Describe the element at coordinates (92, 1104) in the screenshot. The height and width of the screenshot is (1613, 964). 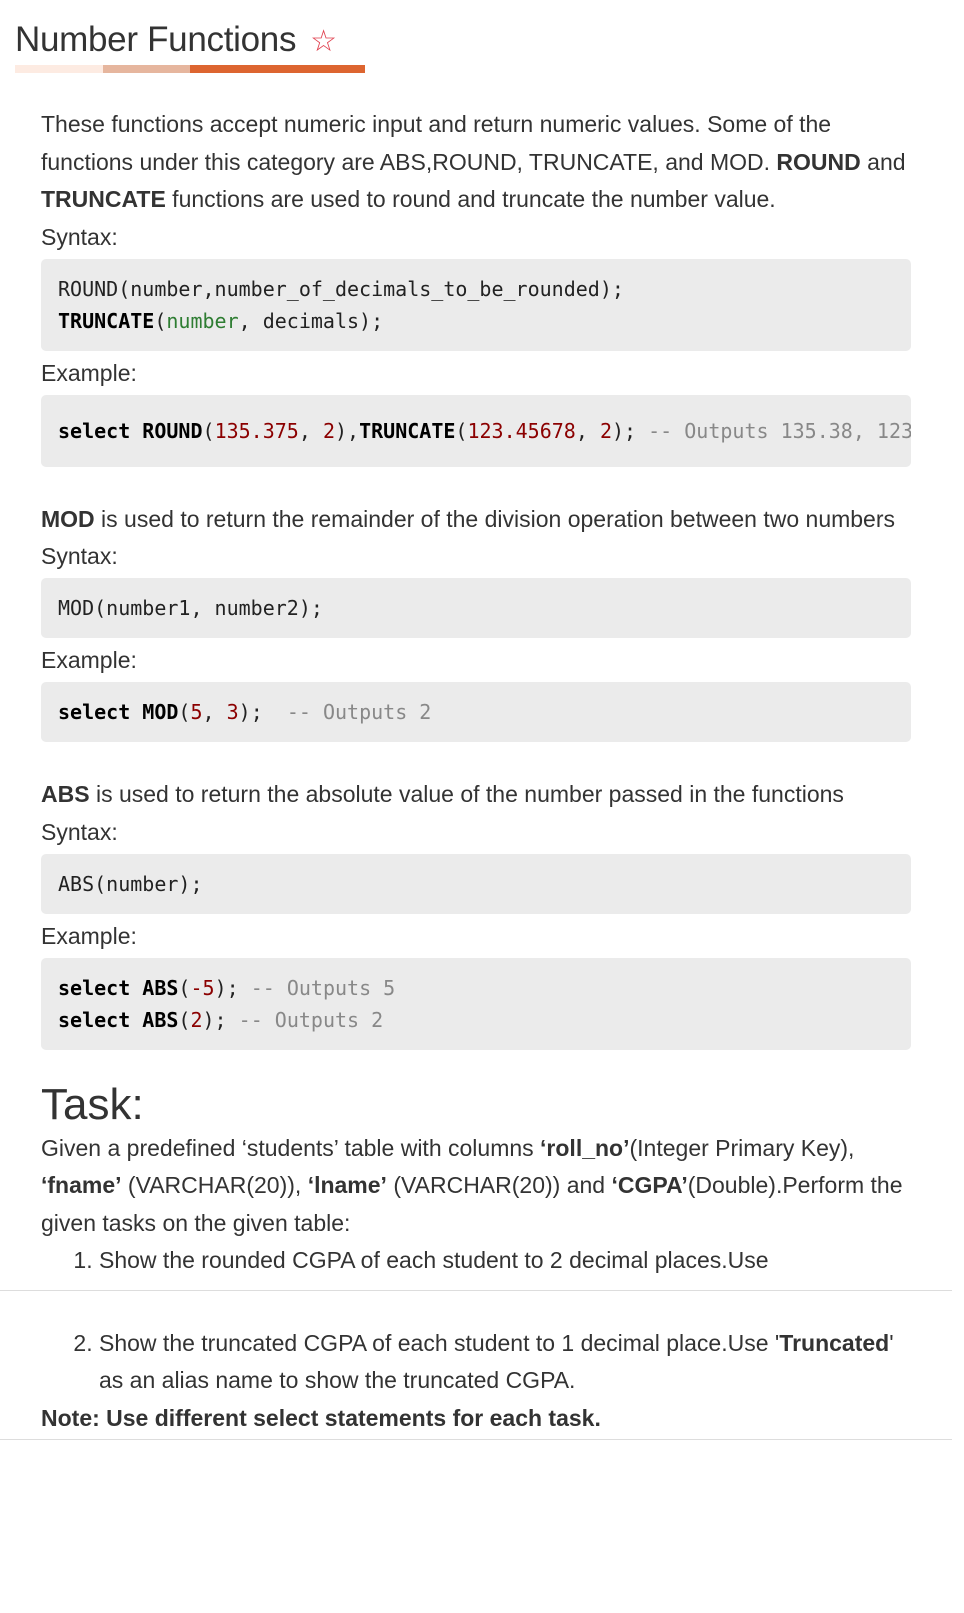
I see `task-heading: Task:` at that location.